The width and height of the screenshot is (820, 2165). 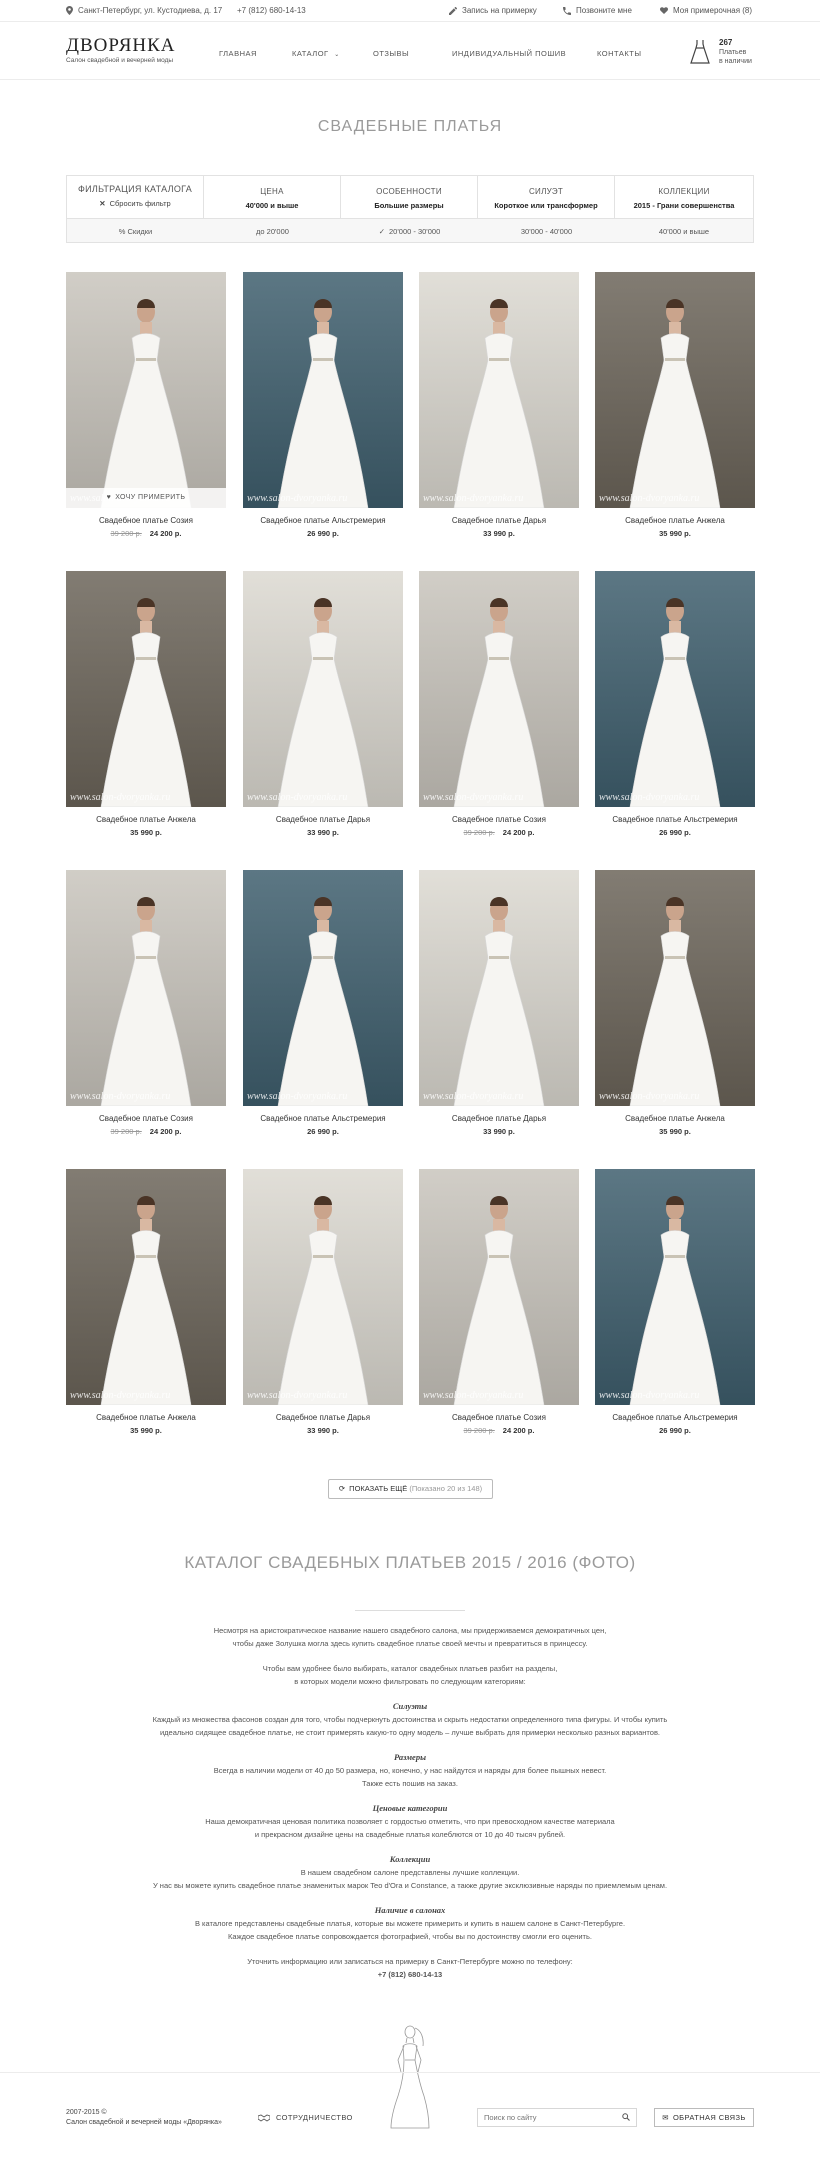 I want to click on try-on-button: ♥ ХОЧУ ПРИМЕРИТЬ, so click(x=146, y=498).